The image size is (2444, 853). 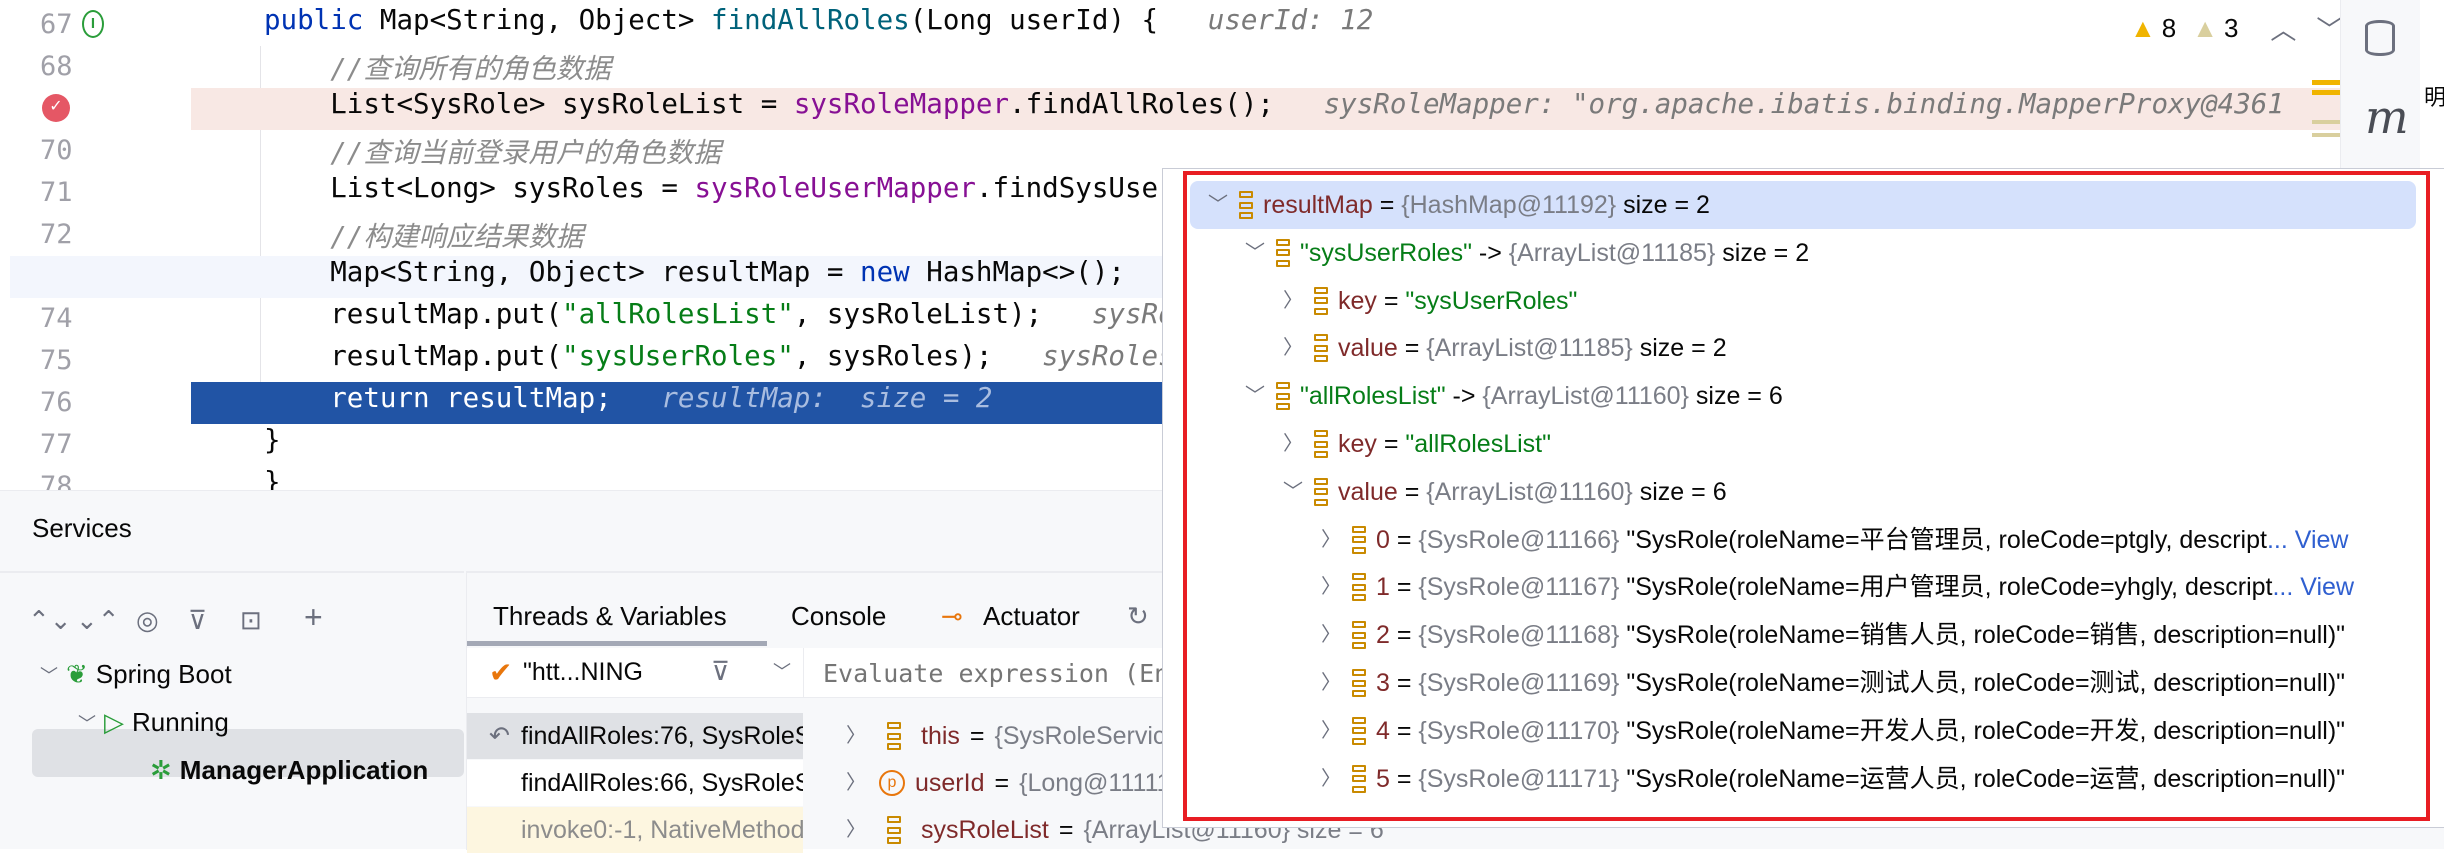 I want to click on rerun-icon: ↻, so click(x=1138, y=616).